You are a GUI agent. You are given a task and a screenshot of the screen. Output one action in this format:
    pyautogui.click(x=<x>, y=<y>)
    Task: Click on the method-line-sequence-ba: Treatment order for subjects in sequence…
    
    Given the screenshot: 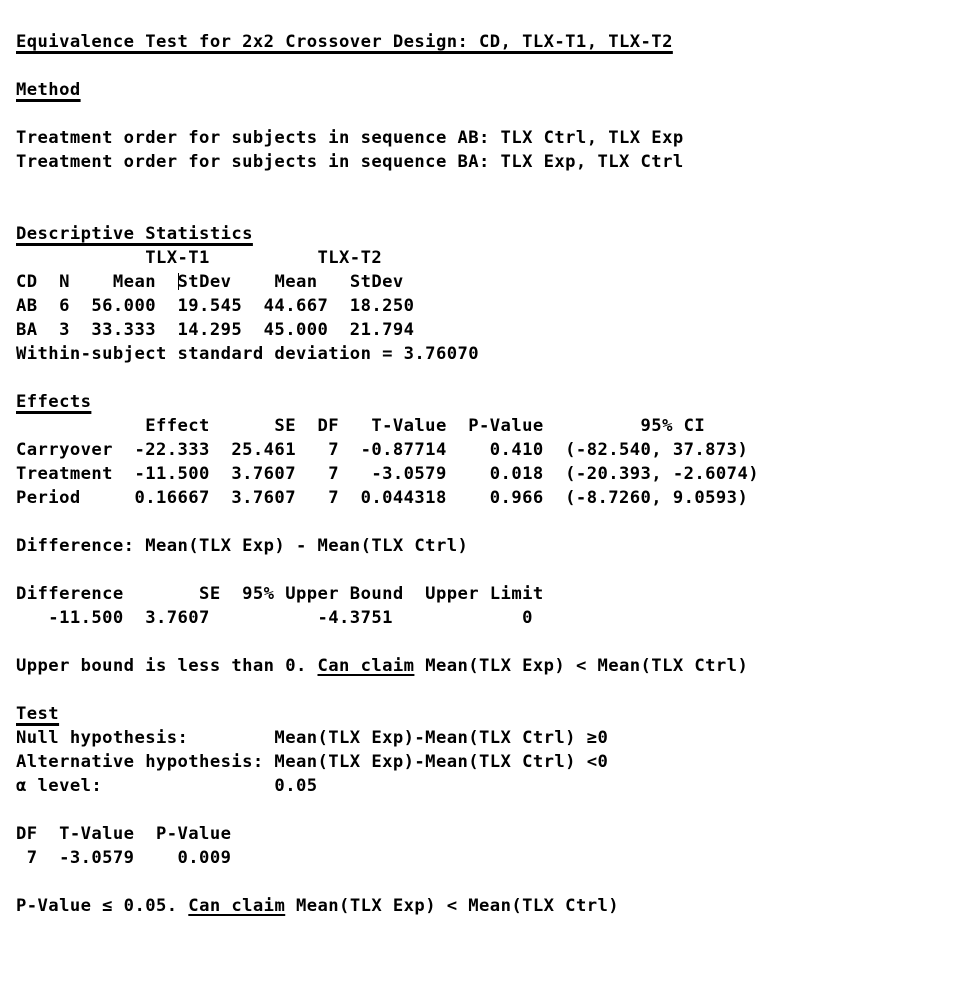 What is the action you would take?
    pyautogui.click(x=350, y=162)
    